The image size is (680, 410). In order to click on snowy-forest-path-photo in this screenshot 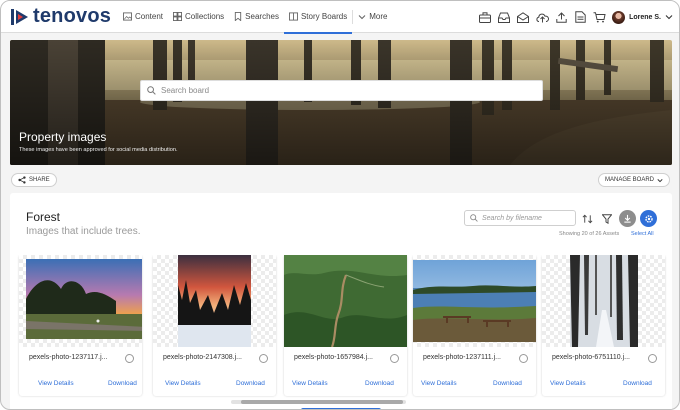, I will do `click(604, 301)`.